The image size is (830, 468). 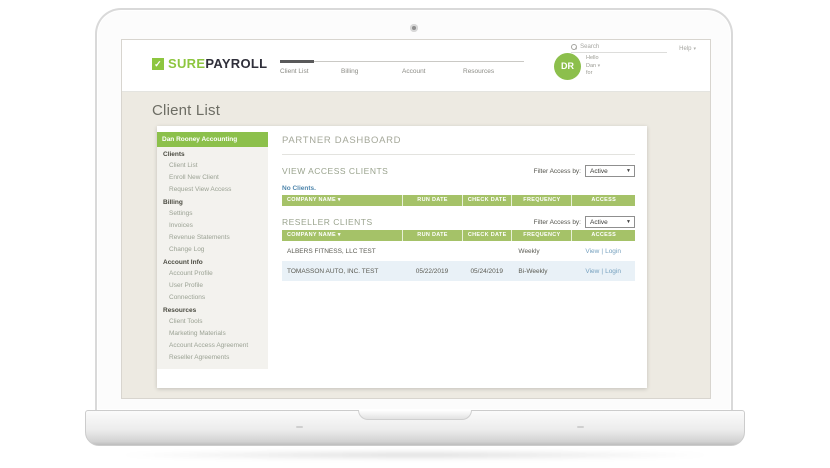 I want to click on sidebar-item-request-view-access: Request View Access, so click(x=212, y=189).